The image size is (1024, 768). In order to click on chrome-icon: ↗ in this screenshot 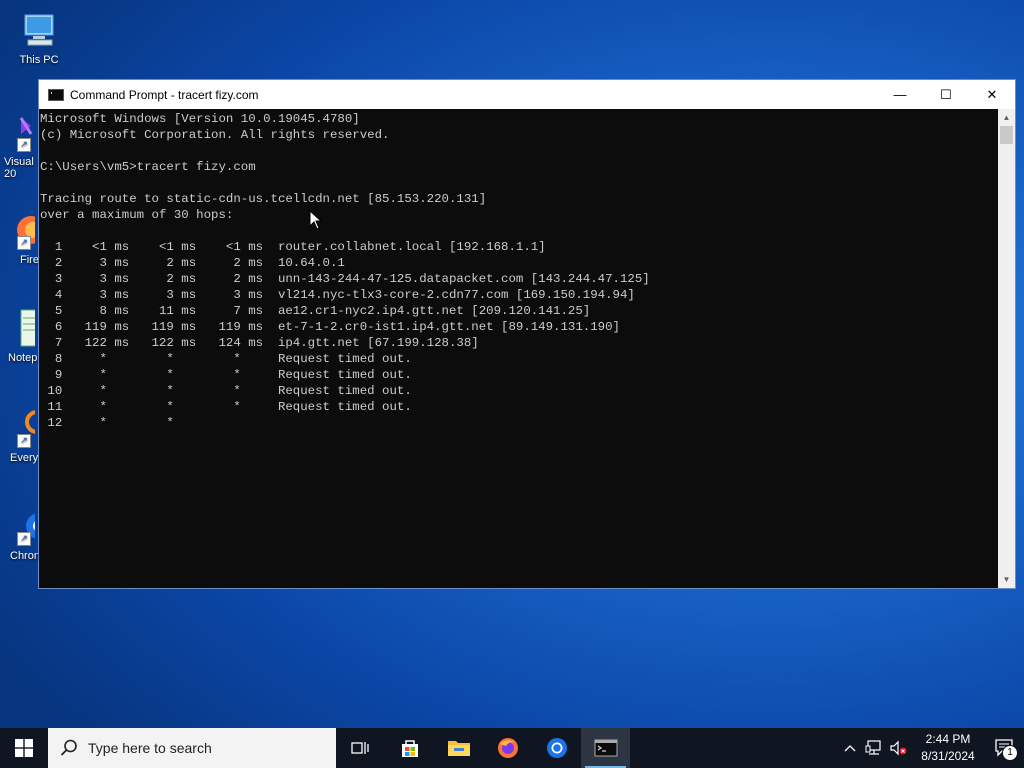, I will do `click(22, 526)`.